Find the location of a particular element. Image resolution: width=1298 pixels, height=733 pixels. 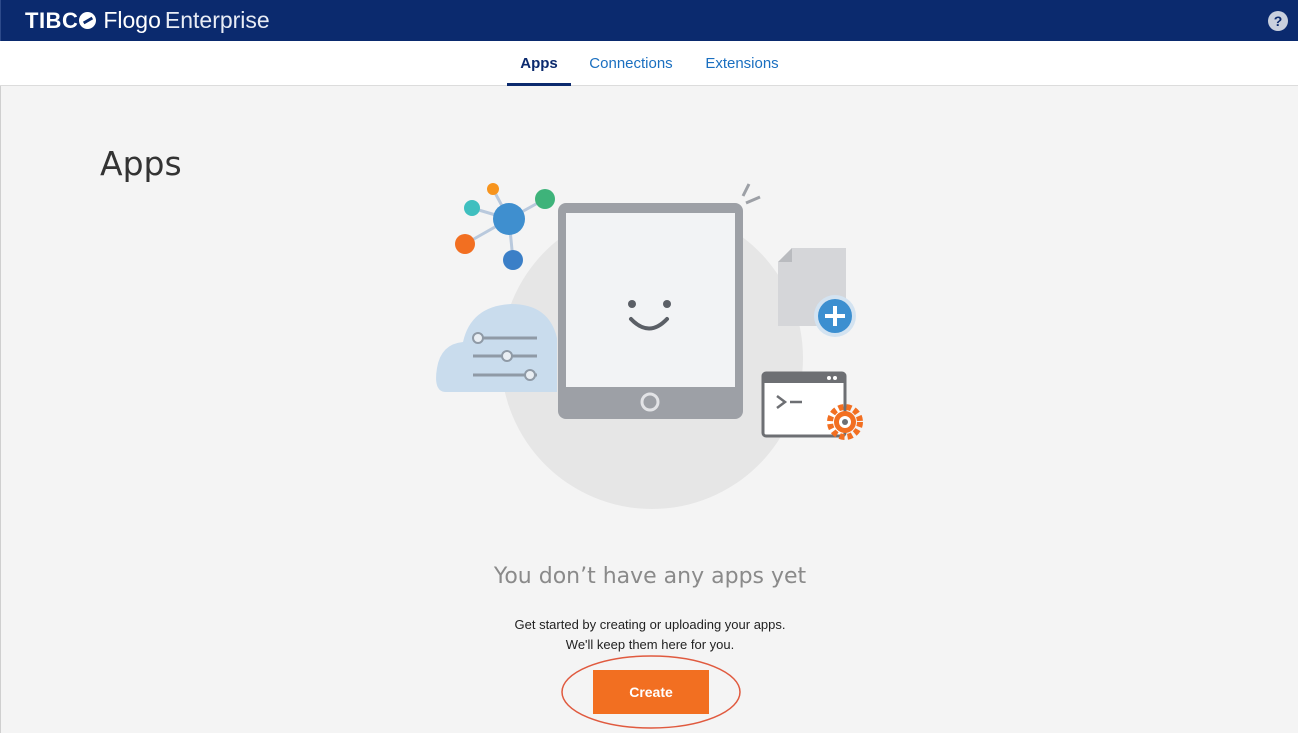

brand-tibco: TIBC is located at coordinates (52, 20).